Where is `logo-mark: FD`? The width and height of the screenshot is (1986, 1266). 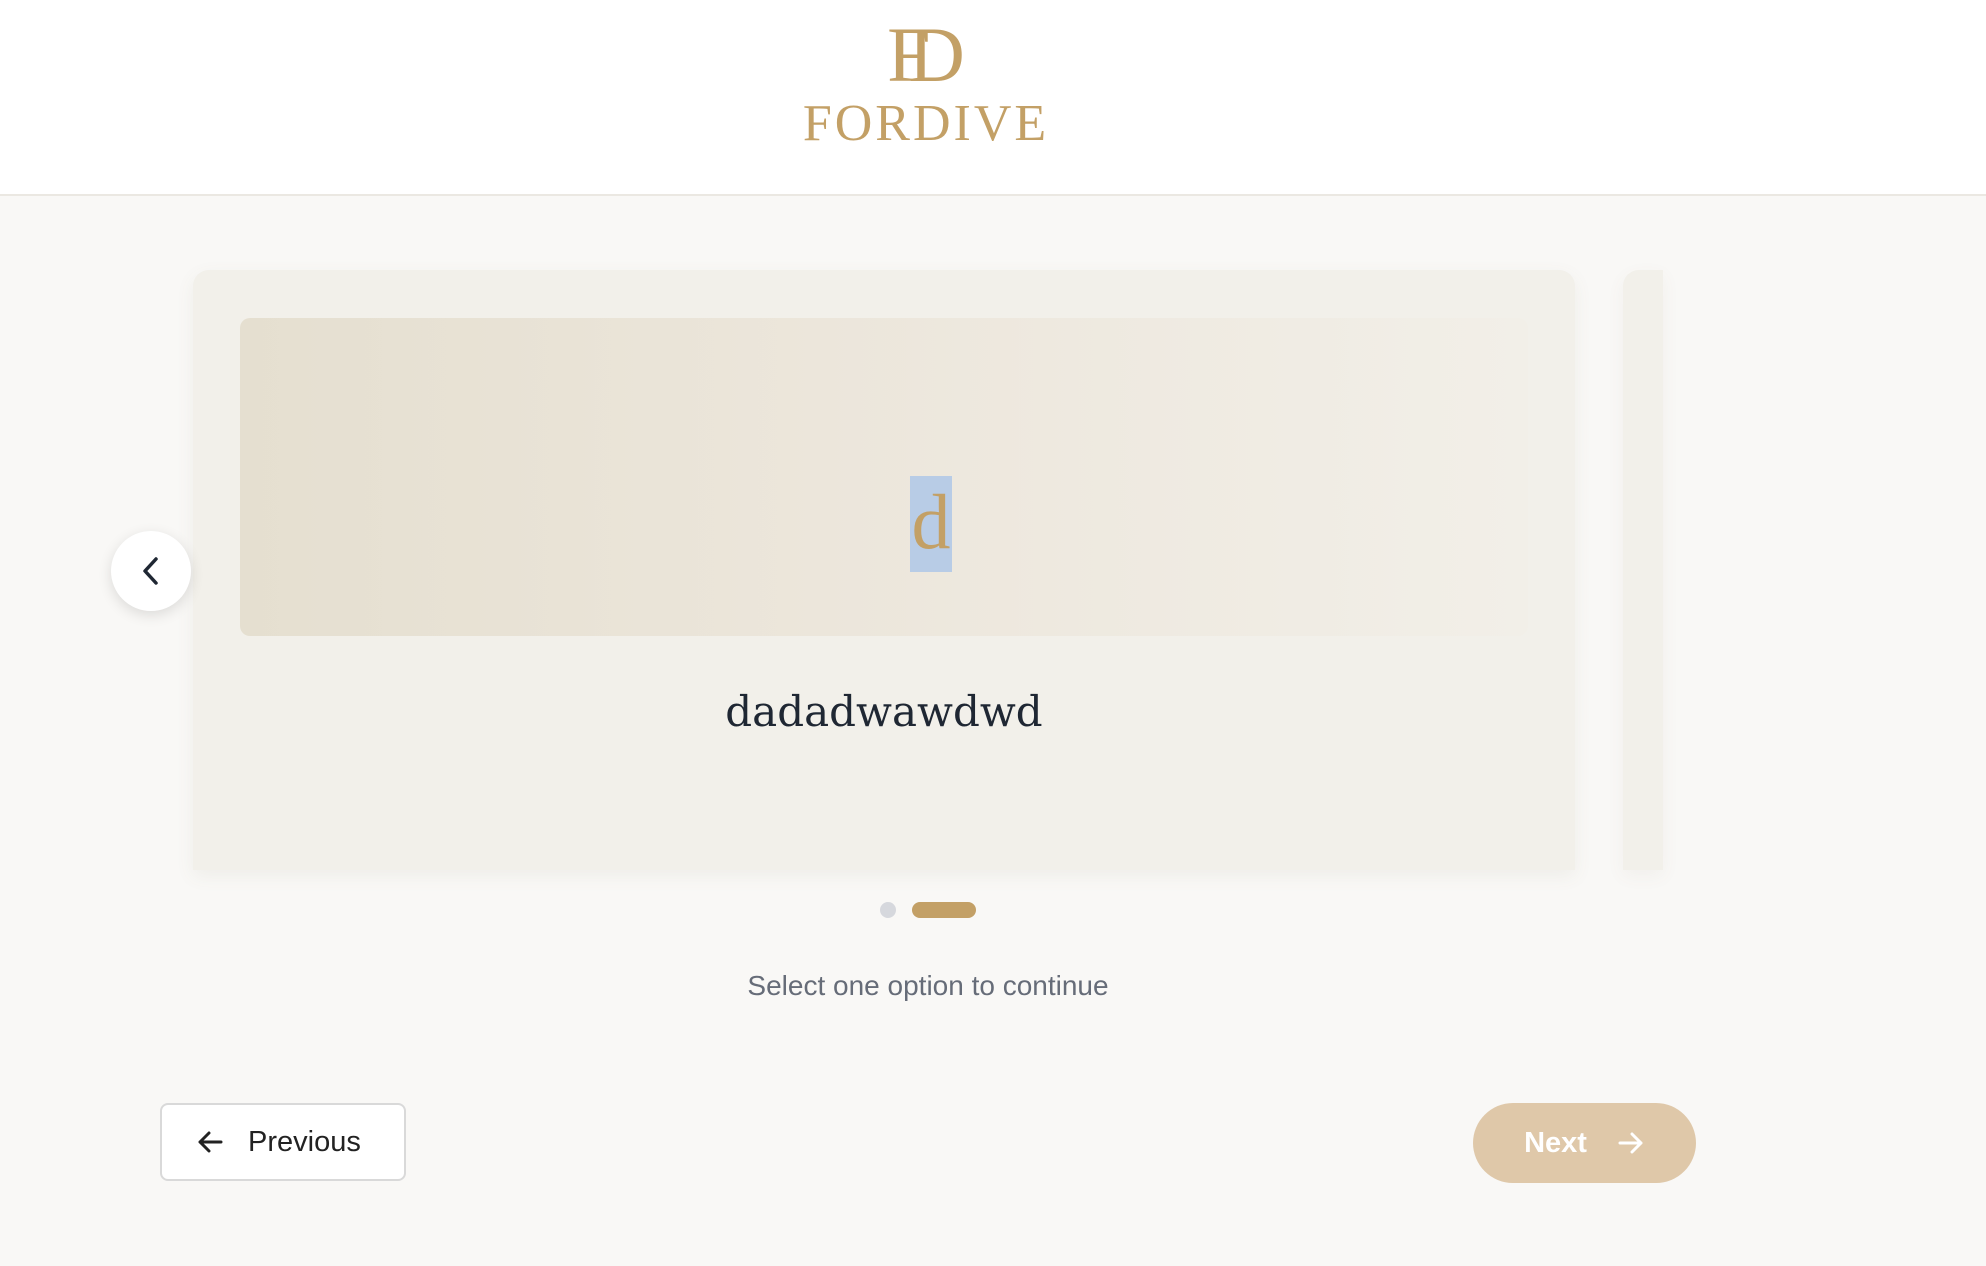 logo-mark: FD is located at coordinates (926, 54).